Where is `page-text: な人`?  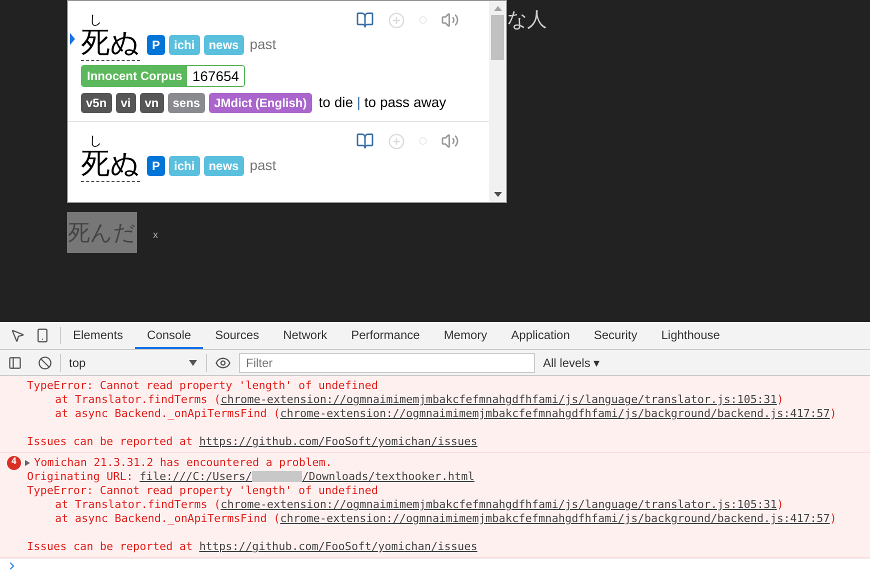 page-text: な人 is located at coordinates (527, 20).